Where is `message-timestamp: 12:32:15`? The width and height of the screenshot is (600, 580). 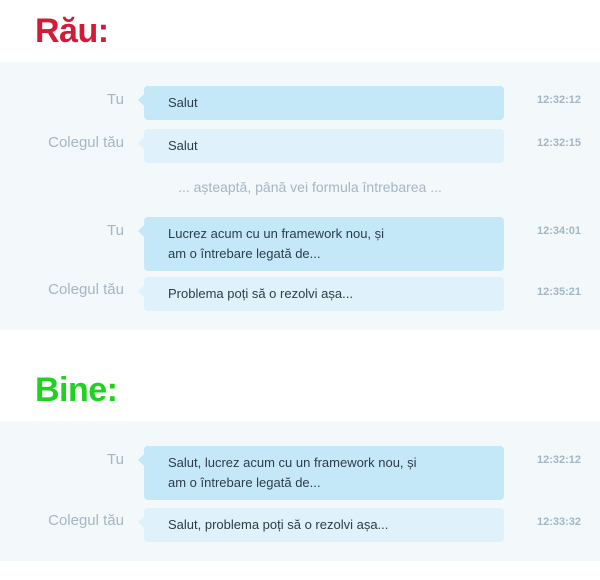
message-timestamp: 12:32:15 is located at coordinates (559, 143).